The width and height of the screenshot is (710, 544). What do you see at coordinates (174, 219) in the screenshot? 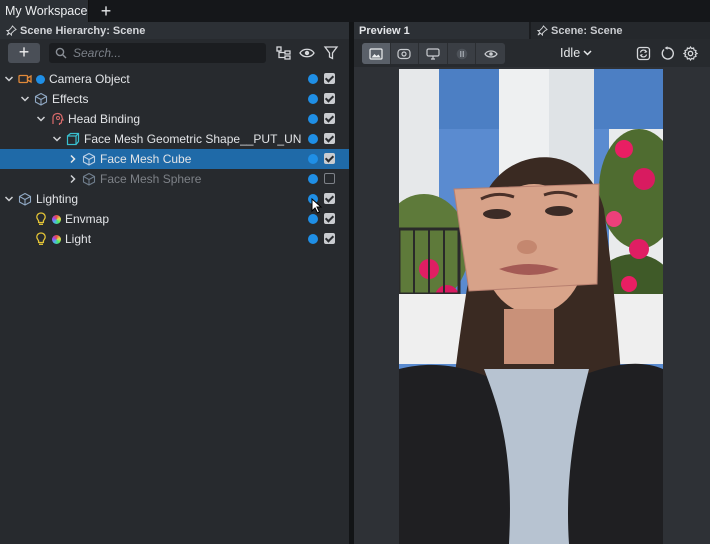
I see `hierarchy-row: Envmap` at bounding box center [174, 219].